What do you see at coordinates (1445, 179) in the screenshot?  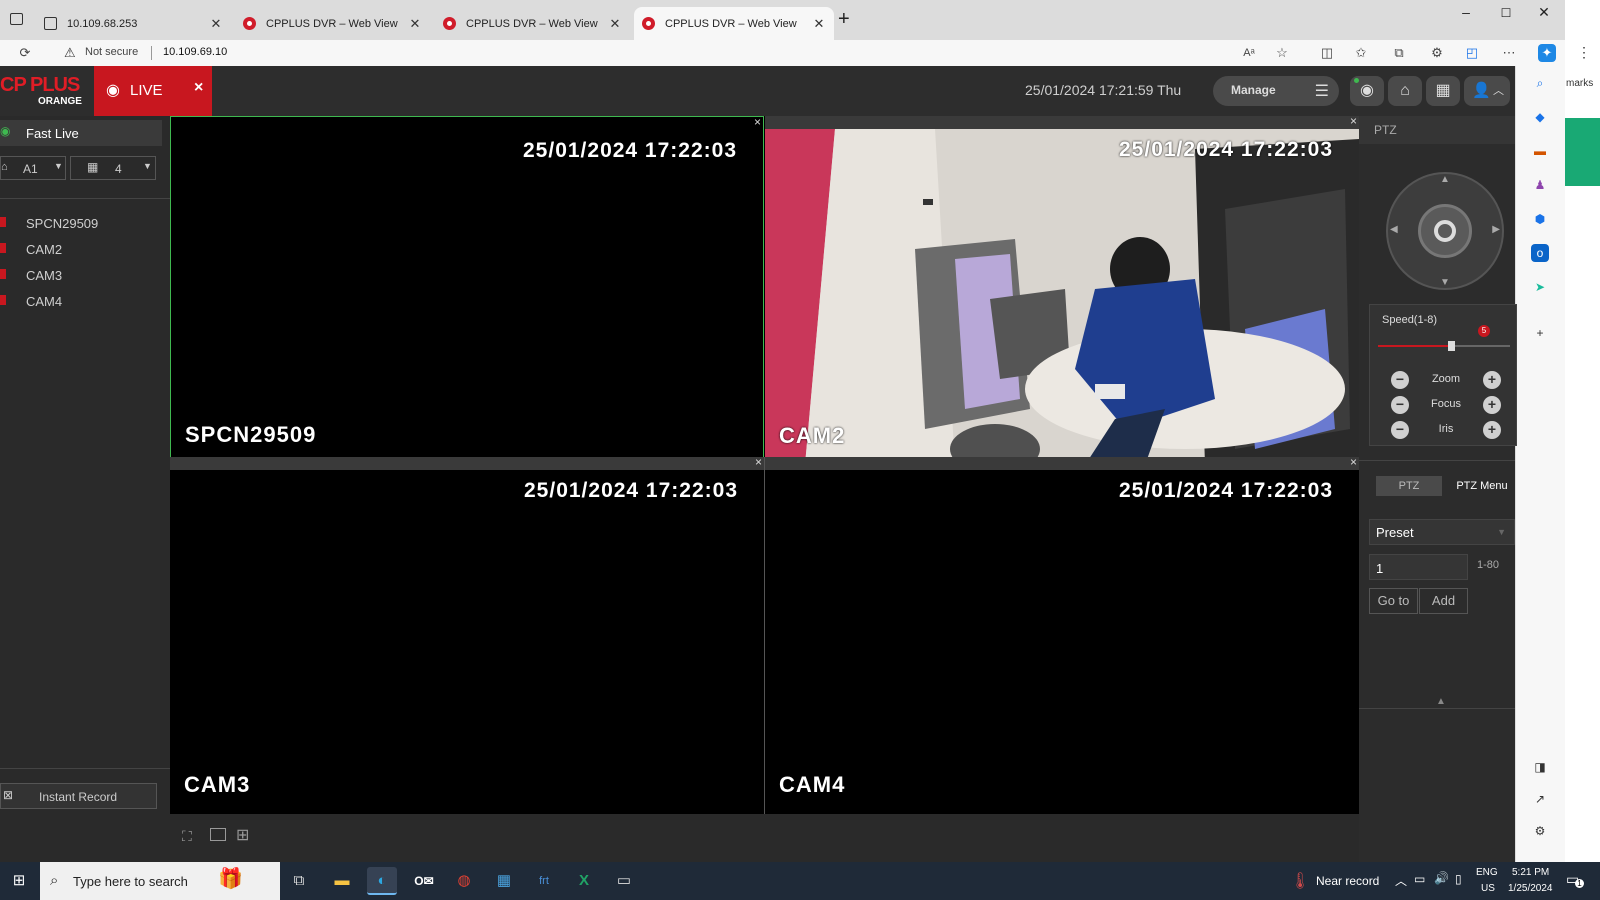 I see `ptz-up-arrow-icon: ▲` at bounding box center [1445, 179].